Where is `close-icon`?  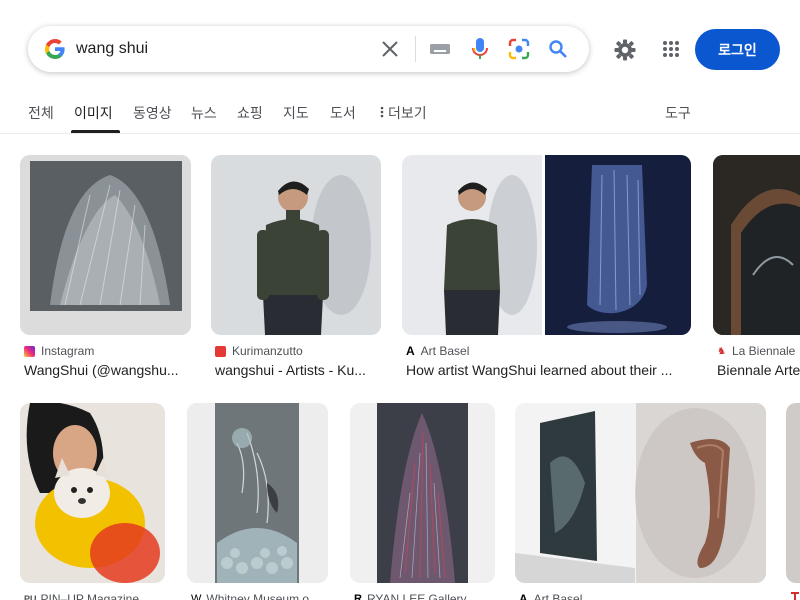 close-icon is located at coordinates (390, 49).